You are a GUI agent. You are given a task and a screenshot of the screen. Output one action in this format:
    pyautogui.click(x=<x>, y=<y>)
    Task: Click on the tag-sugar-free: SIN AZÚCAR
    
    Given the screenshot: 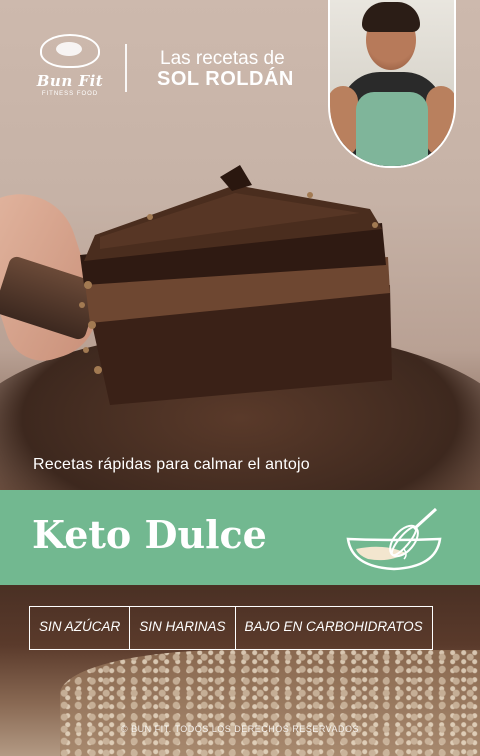 What is the action you would take?
    pyautogui.click(x=80, y=626)
    